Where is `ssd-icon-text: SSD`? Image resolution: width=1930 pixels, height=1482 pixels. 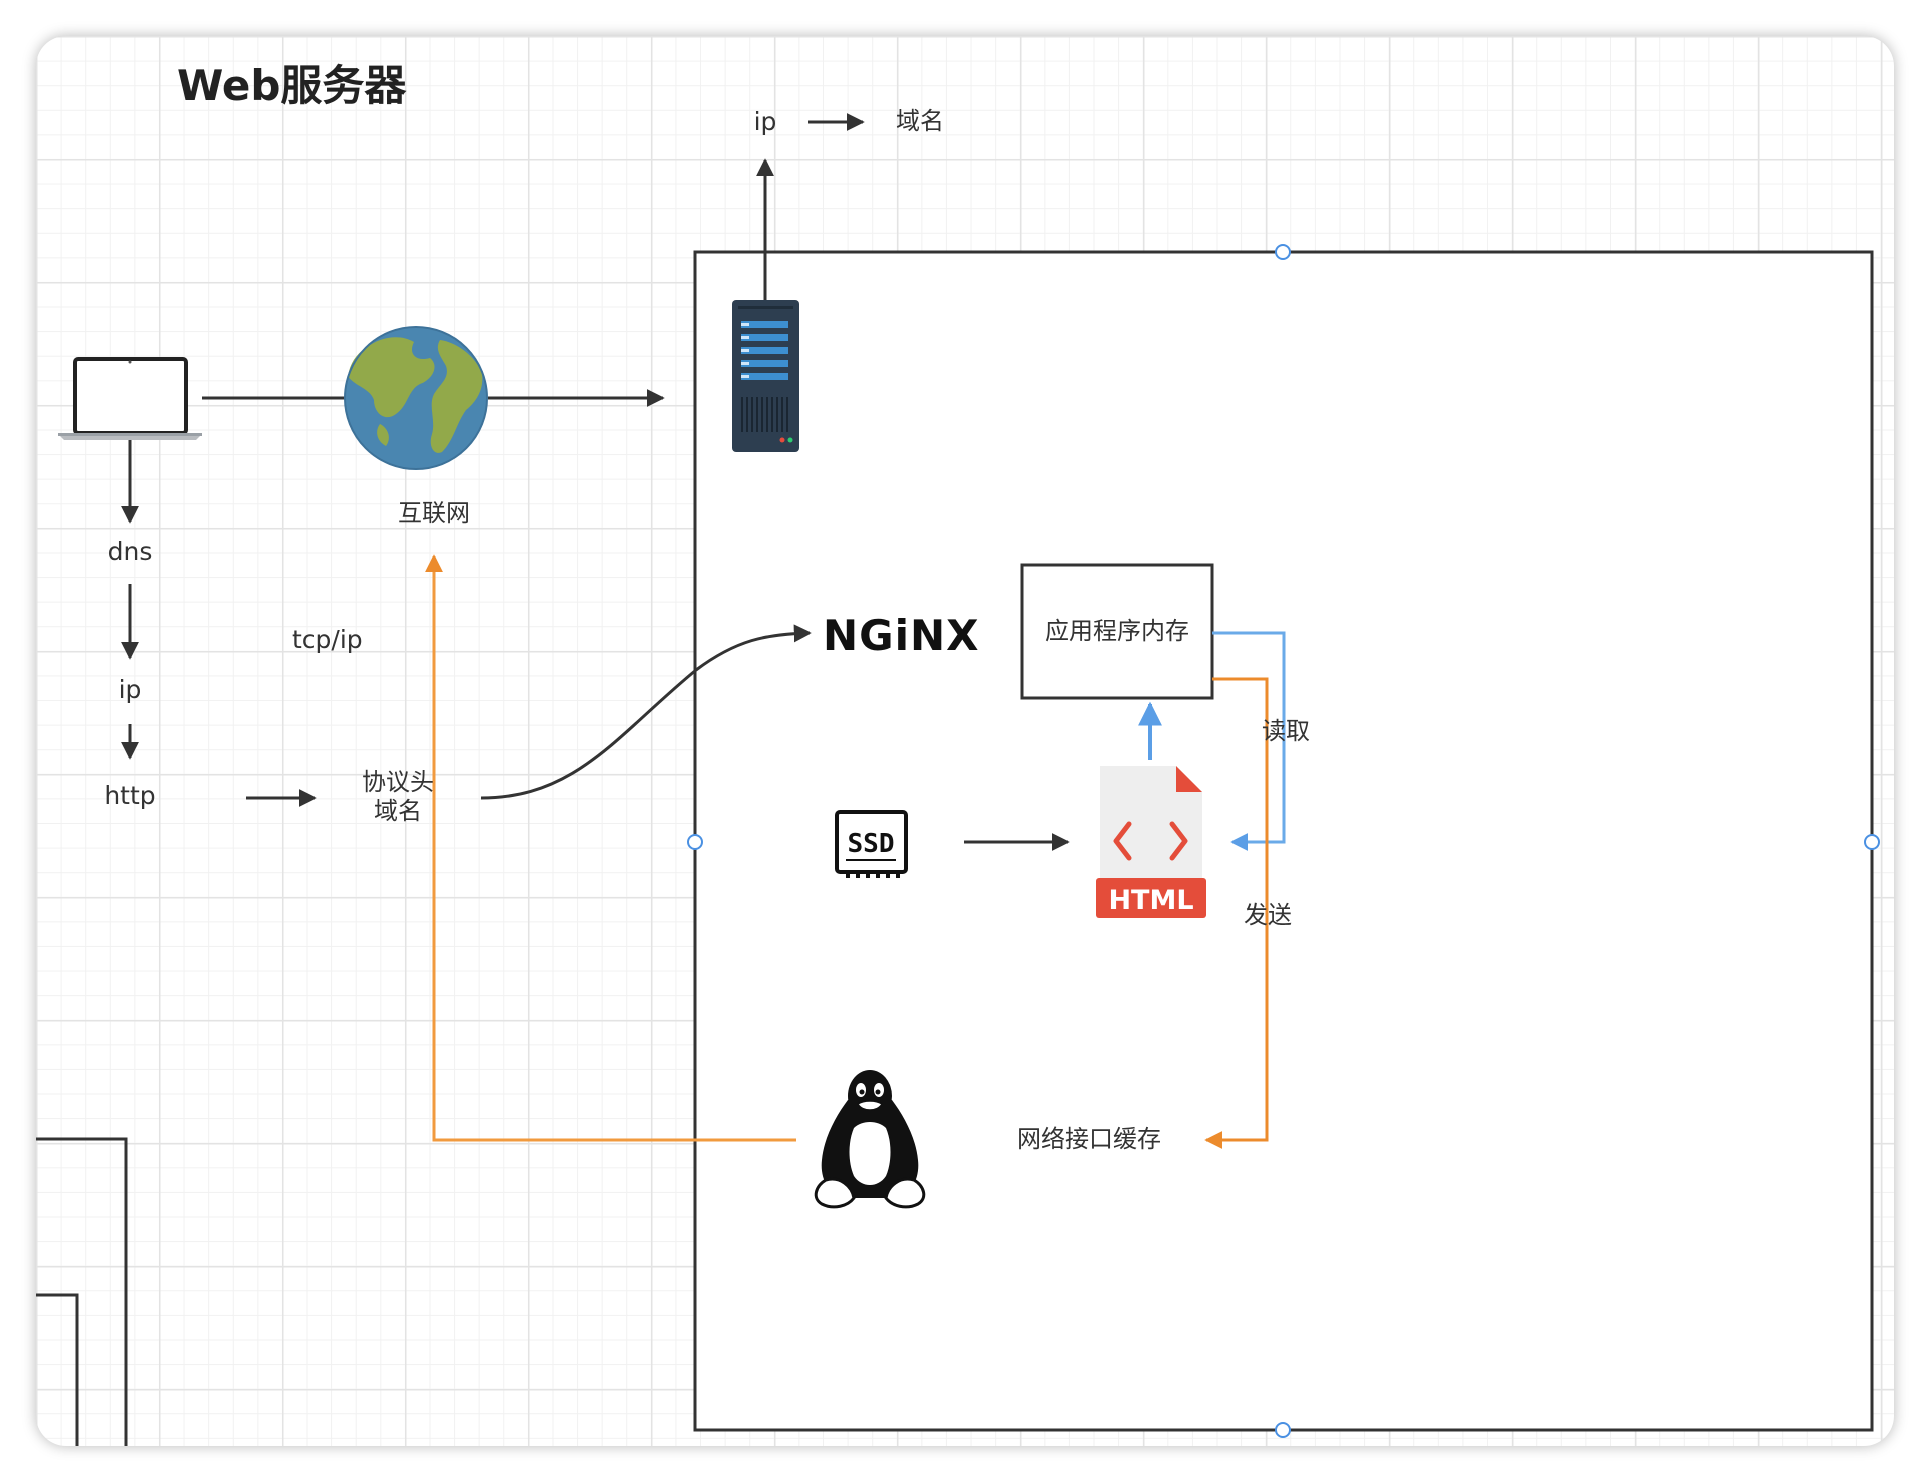 ssd-icon-text: SSD is located at coordinates (871, 844).